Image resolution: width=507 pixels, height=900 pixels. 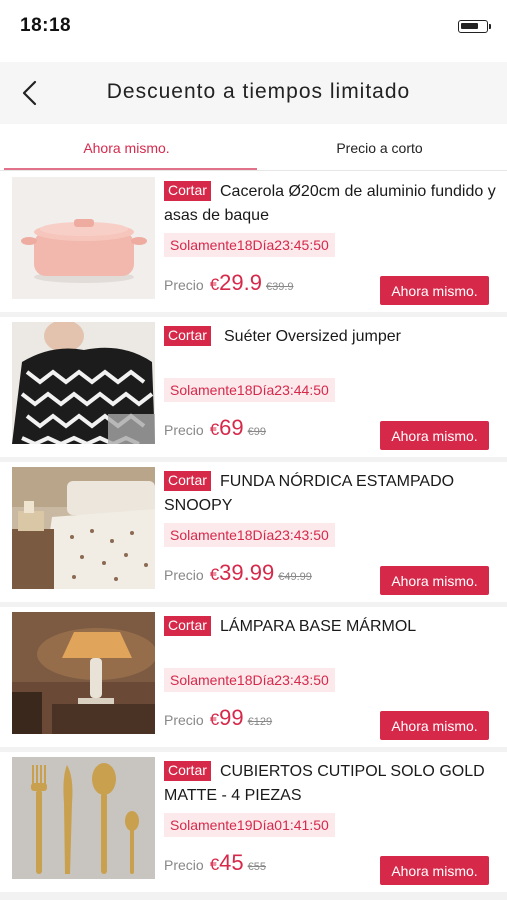 I want to click on nav-bar: Descuento a tiempos limitado, so click(x=253, y=93).